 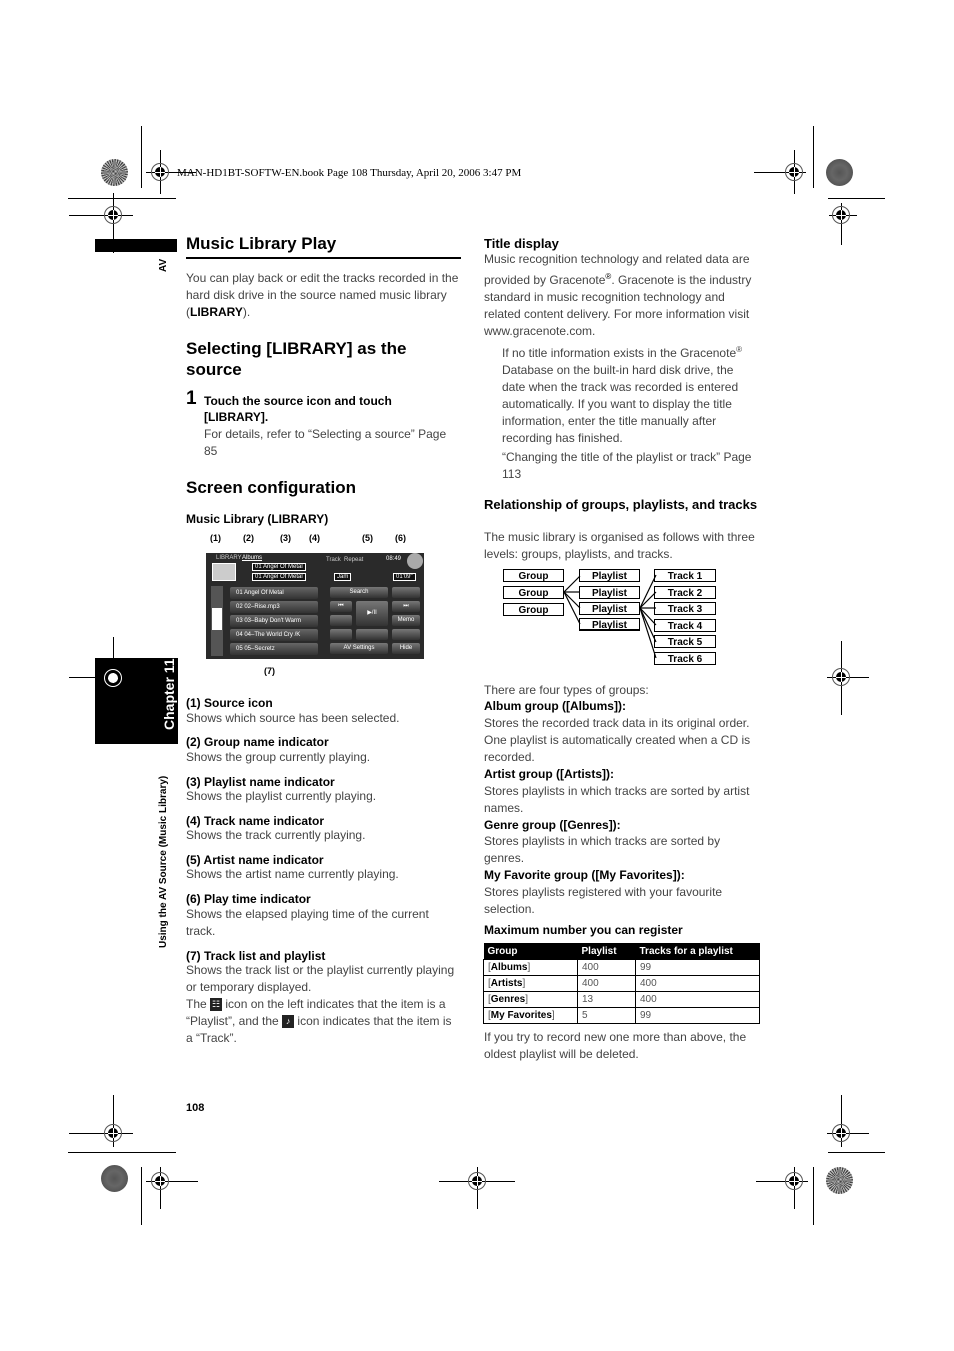 I want to click on playlist-icon: ☷, so click(x=216, y=1005).